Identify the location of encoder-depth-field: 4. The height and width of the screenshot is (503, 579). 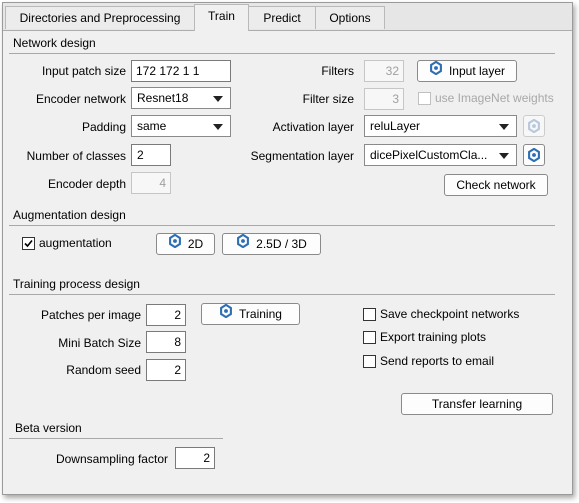
(151, 183).